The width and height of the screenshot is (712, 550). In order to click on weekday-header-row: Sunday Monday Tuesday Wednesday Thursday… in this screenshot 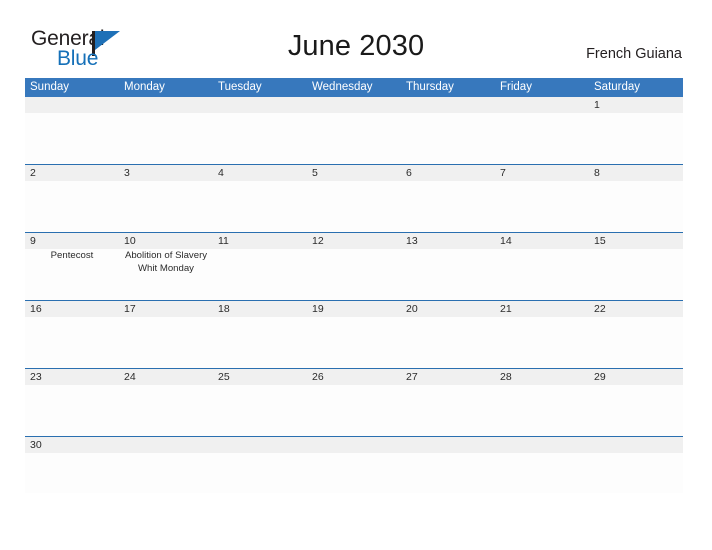, I will do `click(354, 87)`.